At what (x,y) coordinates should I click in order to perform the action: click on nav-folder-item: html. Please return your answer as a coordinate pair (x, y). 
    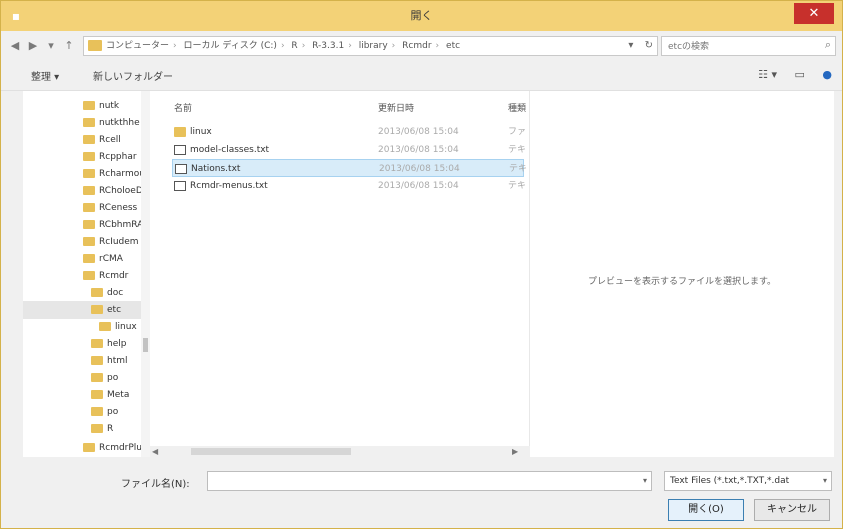
    Looking at the image, I should click on (109, 361).